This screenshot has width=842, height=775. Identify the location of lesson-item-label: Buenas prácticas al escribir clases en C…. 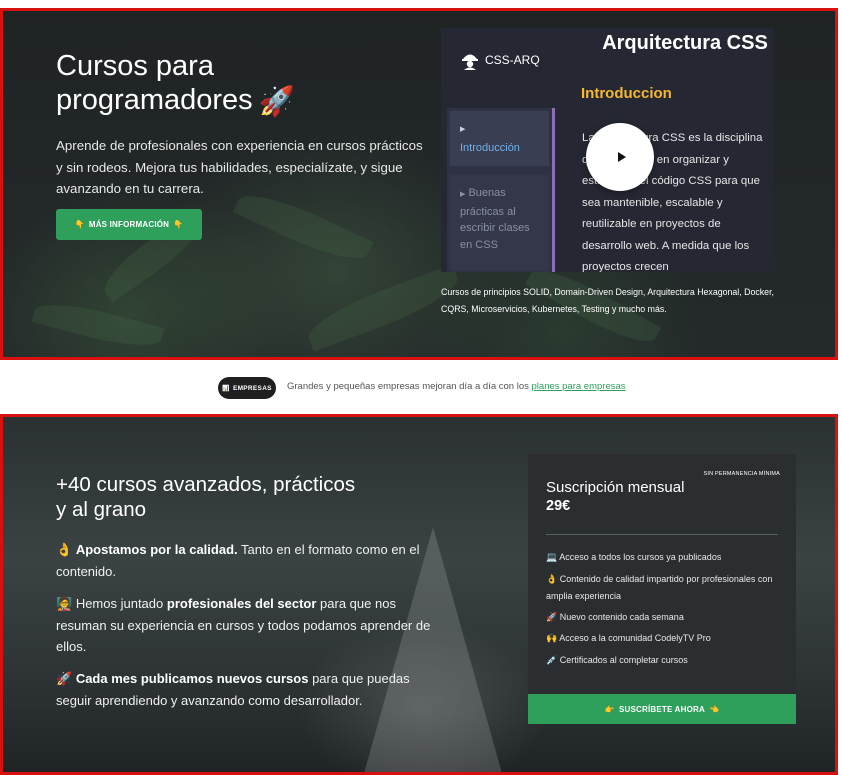
(495, 219).